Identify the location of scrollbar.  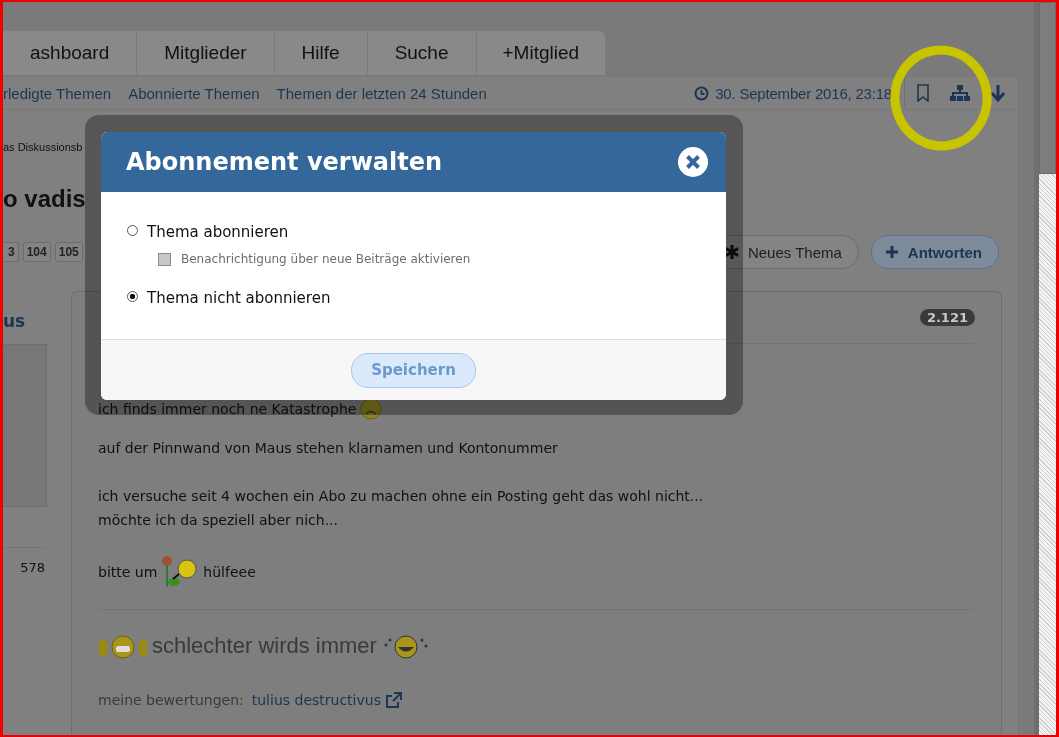
(1047, 368).